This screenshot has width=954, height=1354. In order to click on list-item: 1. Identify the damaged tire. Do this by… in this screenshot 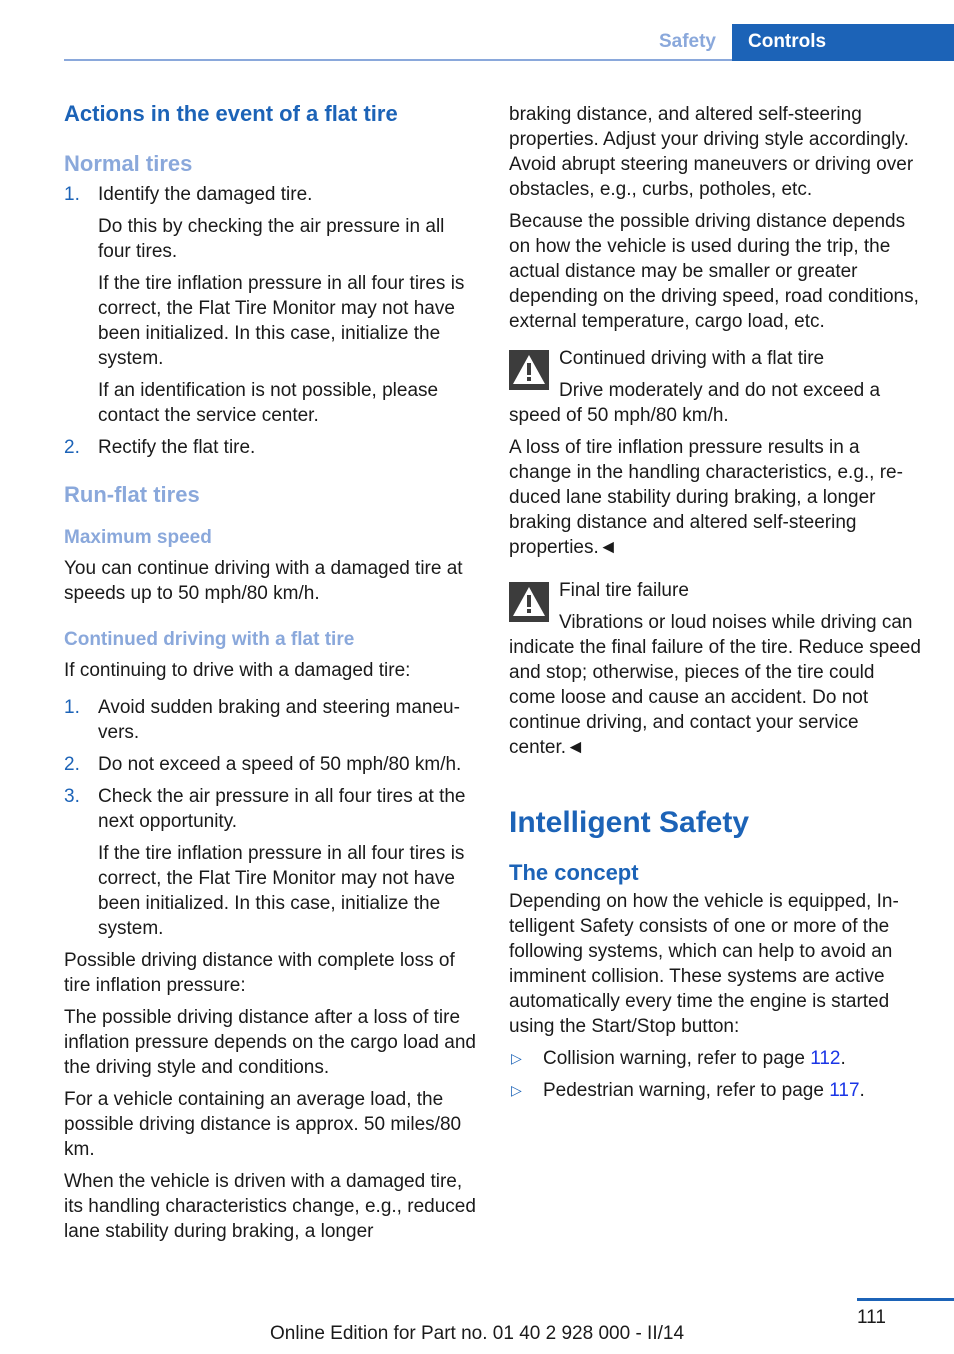, I will do `click(271, 305)`.